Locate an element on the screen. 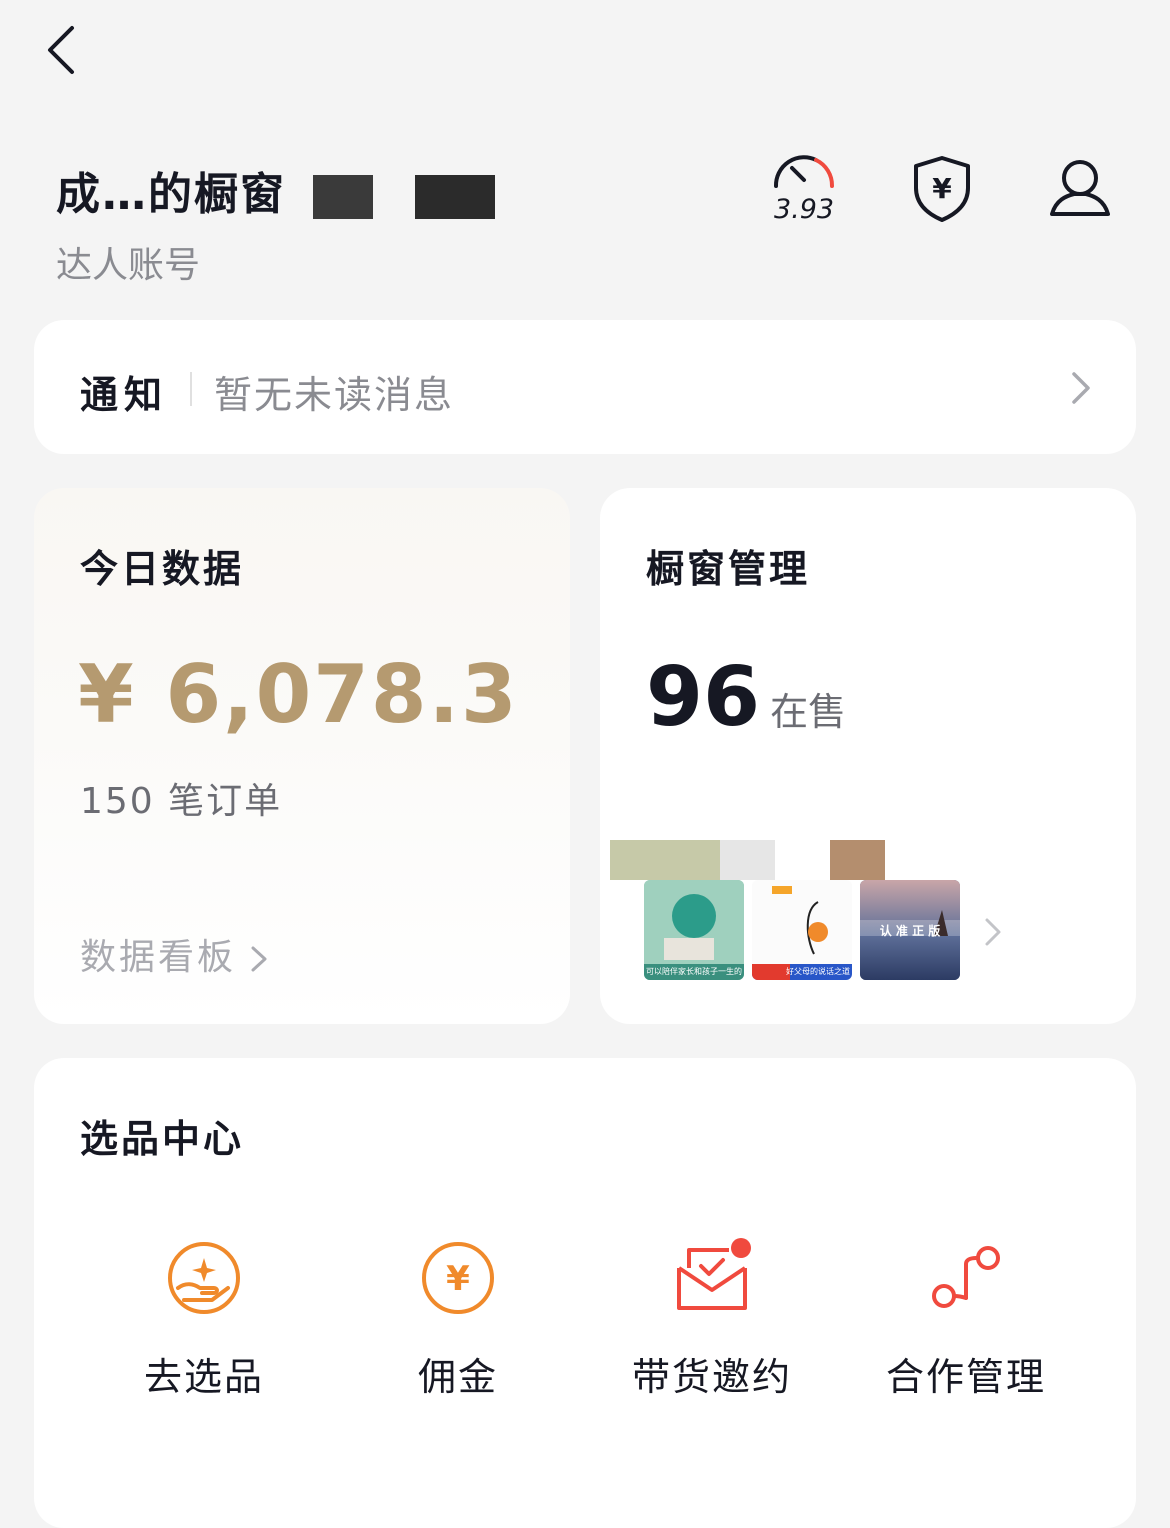  chevron-left-icon is located at coordinates (61, 50).